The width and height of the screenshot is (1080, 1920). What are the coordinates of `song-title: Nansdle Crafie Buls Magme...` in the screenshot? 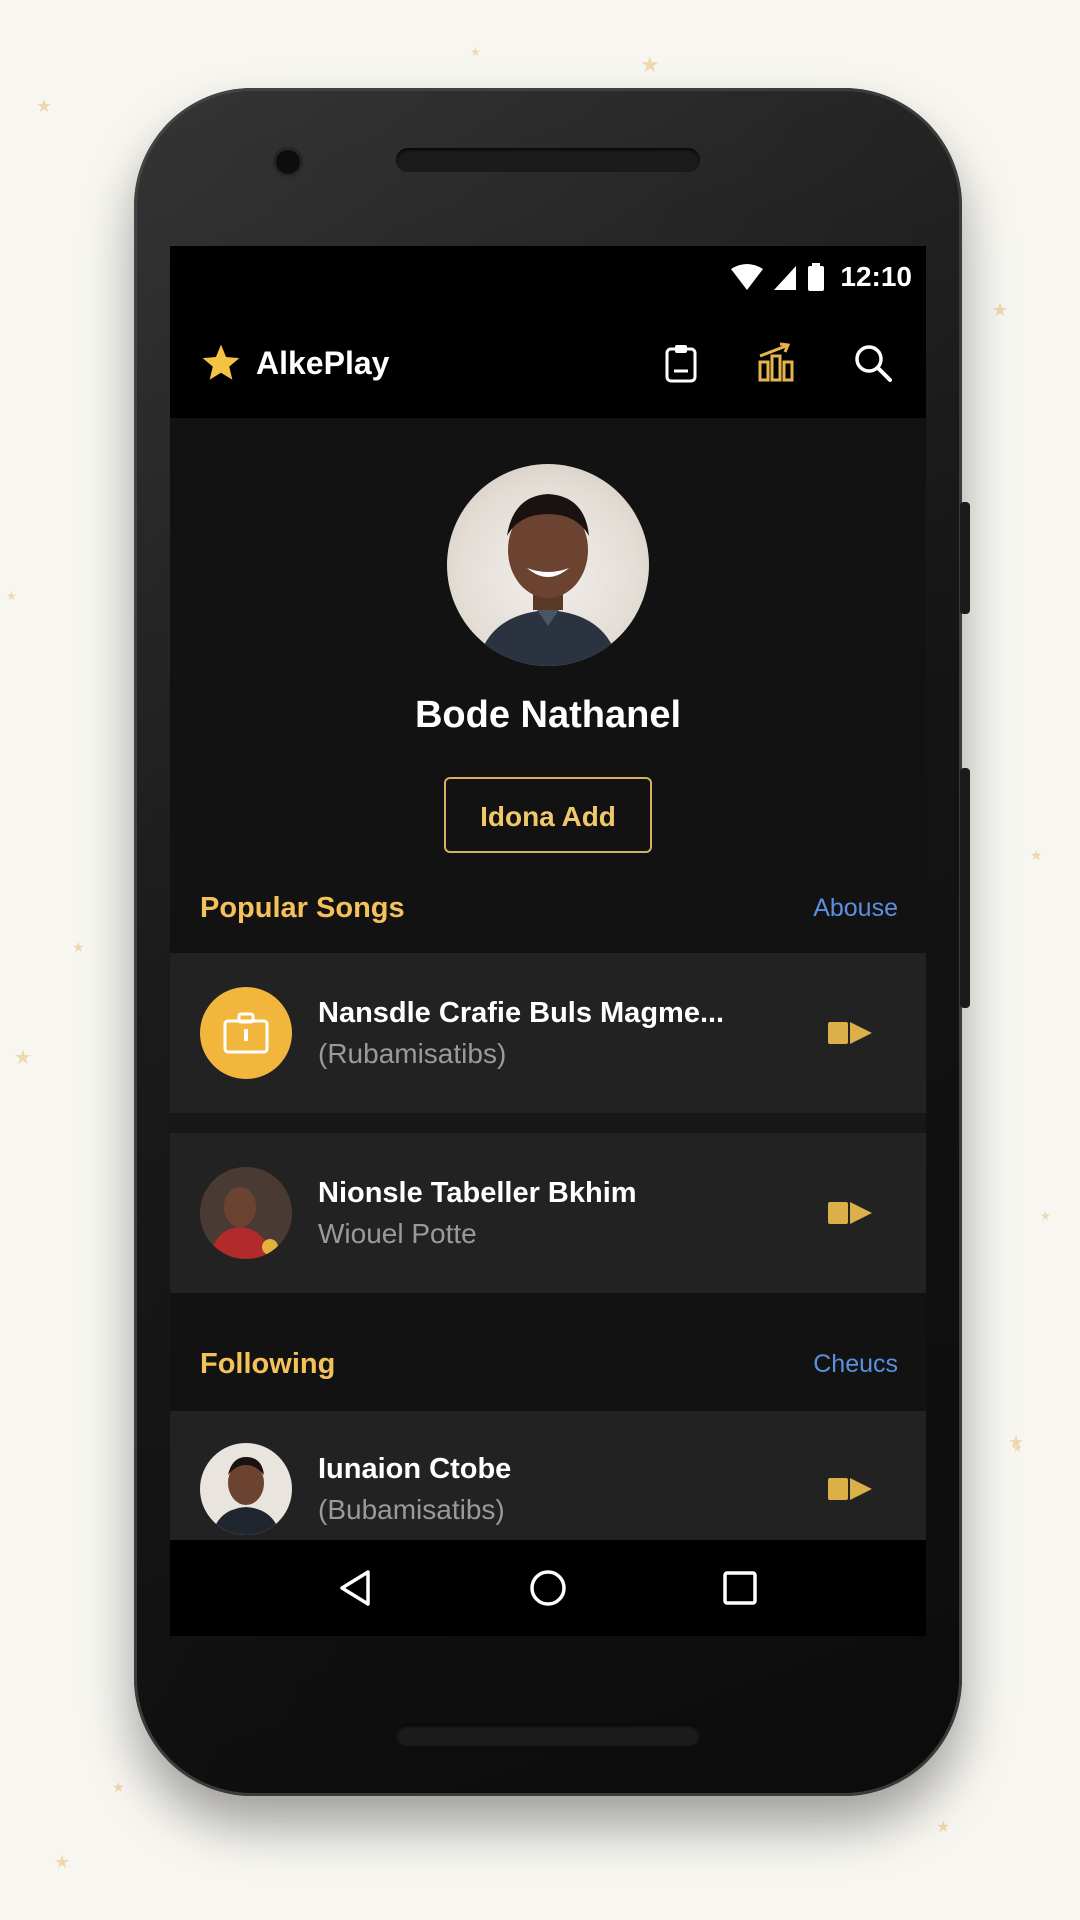 It's located at (521, 1012).